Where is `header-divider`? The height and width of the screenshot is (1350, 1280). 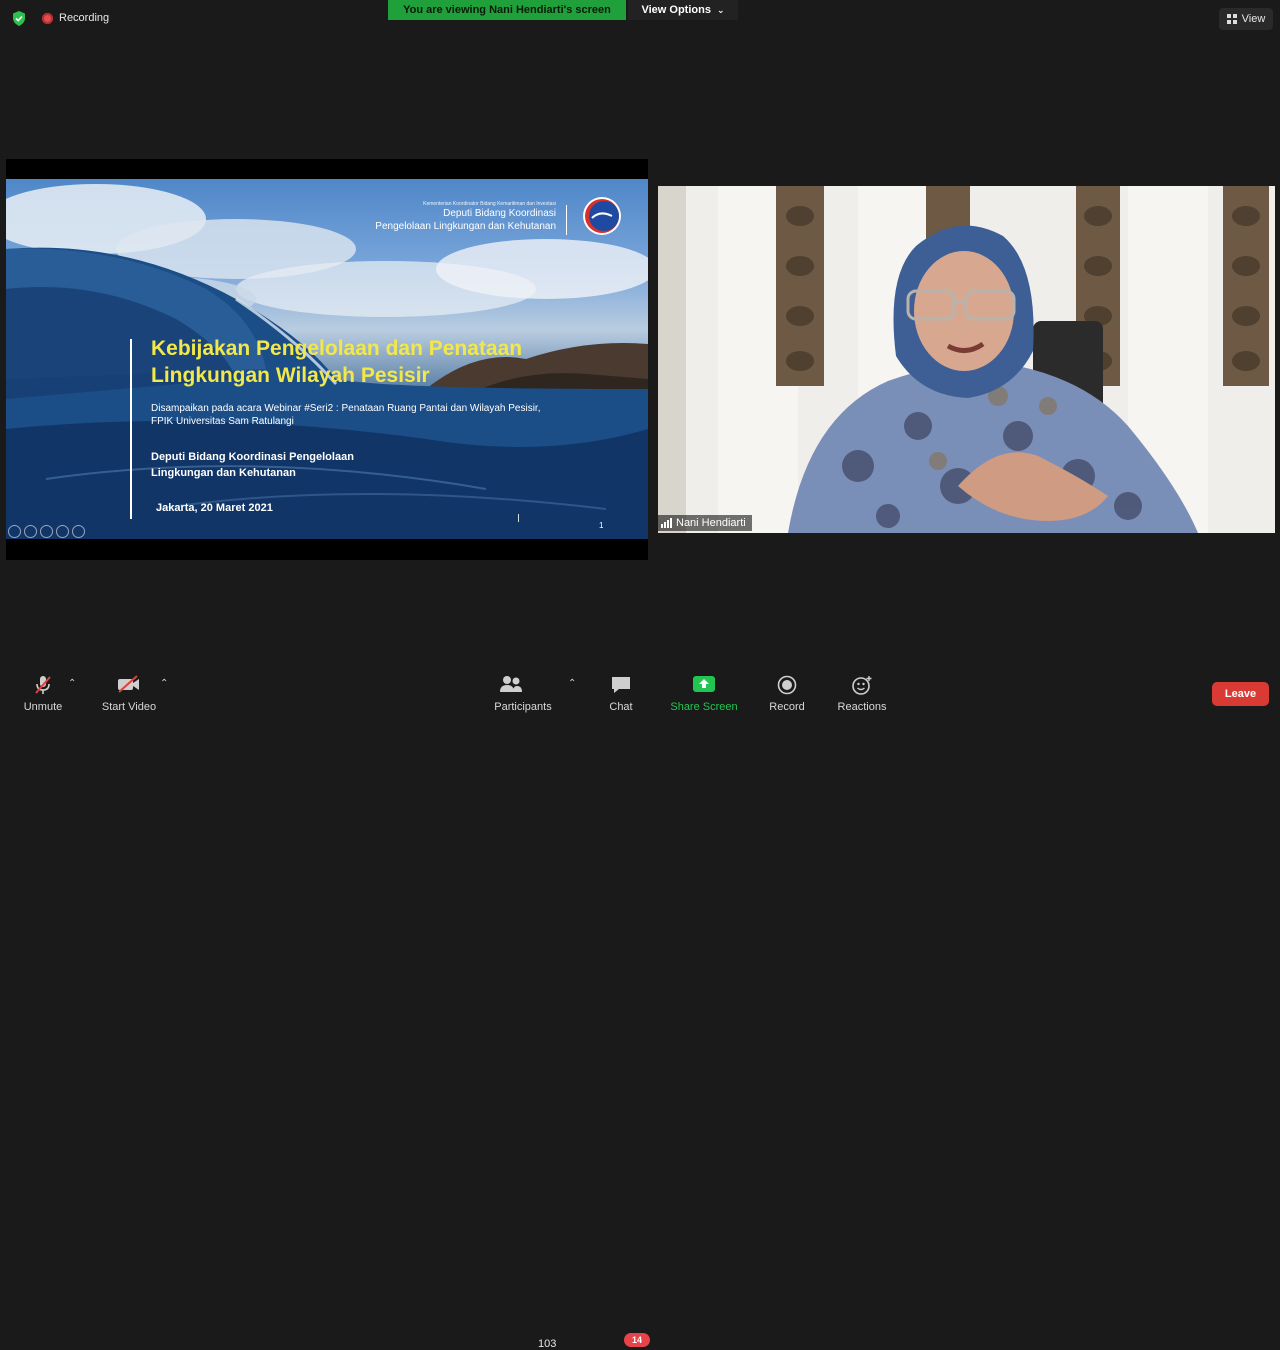
header-divider is located at coordinates (566, 220).